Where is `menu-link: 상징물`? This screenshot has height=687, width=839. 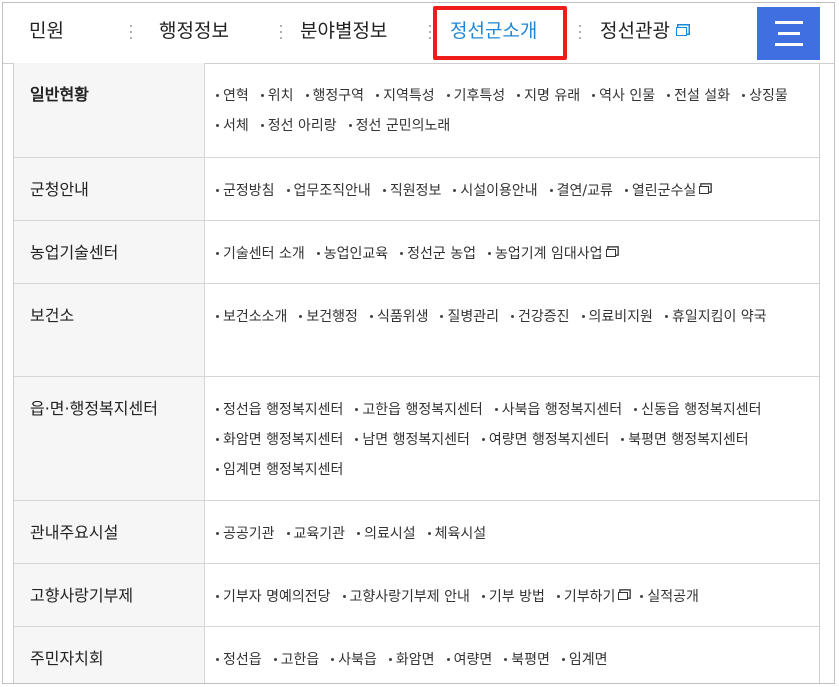
menu-link: 상징물 is located at coordinates (765, 96).